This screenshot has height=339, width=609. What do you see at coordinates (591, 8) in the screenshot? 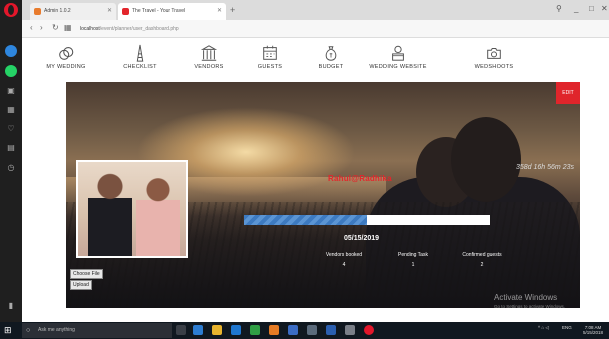
I see `maximize-icon: □` at bounding box center [591, 8].